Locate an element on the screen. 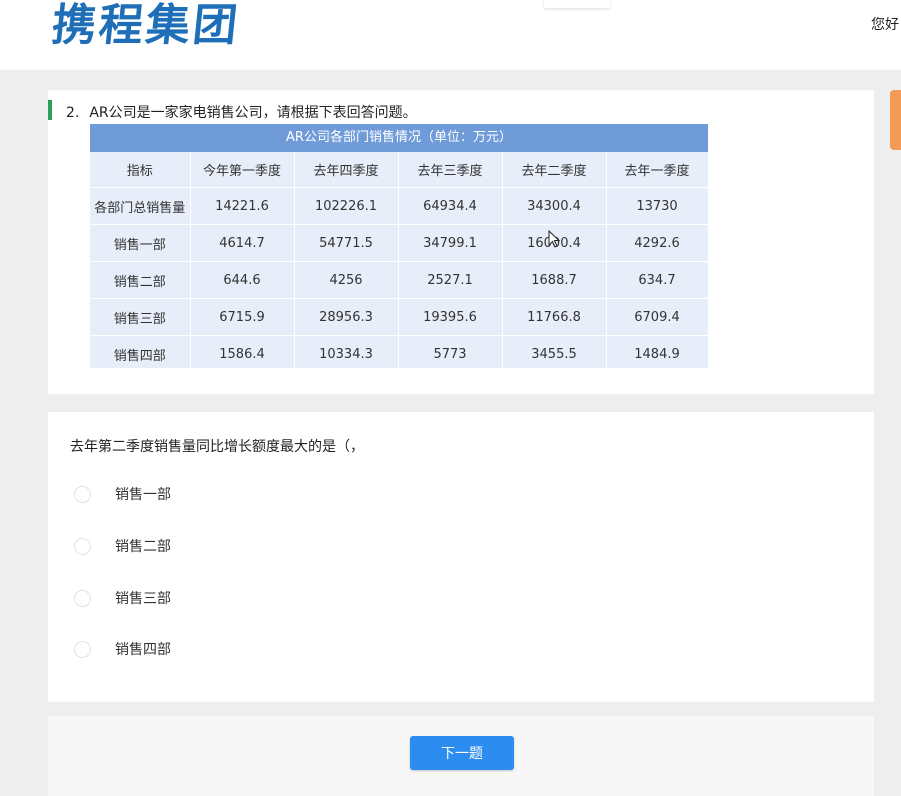  question-title: 2. AR公司是一家家电销售公司，请根据下表回答问题。 is located at coordinates (241, 112).